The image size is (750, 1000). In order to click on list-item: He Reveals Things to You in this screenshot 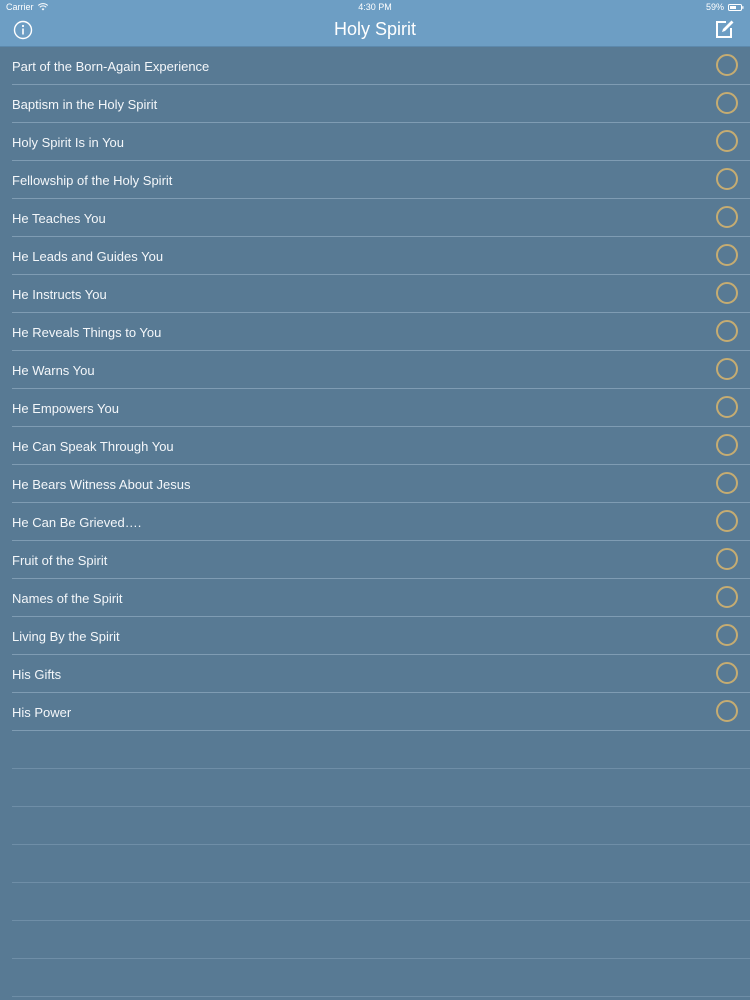, I will do `click(381, 332)`.